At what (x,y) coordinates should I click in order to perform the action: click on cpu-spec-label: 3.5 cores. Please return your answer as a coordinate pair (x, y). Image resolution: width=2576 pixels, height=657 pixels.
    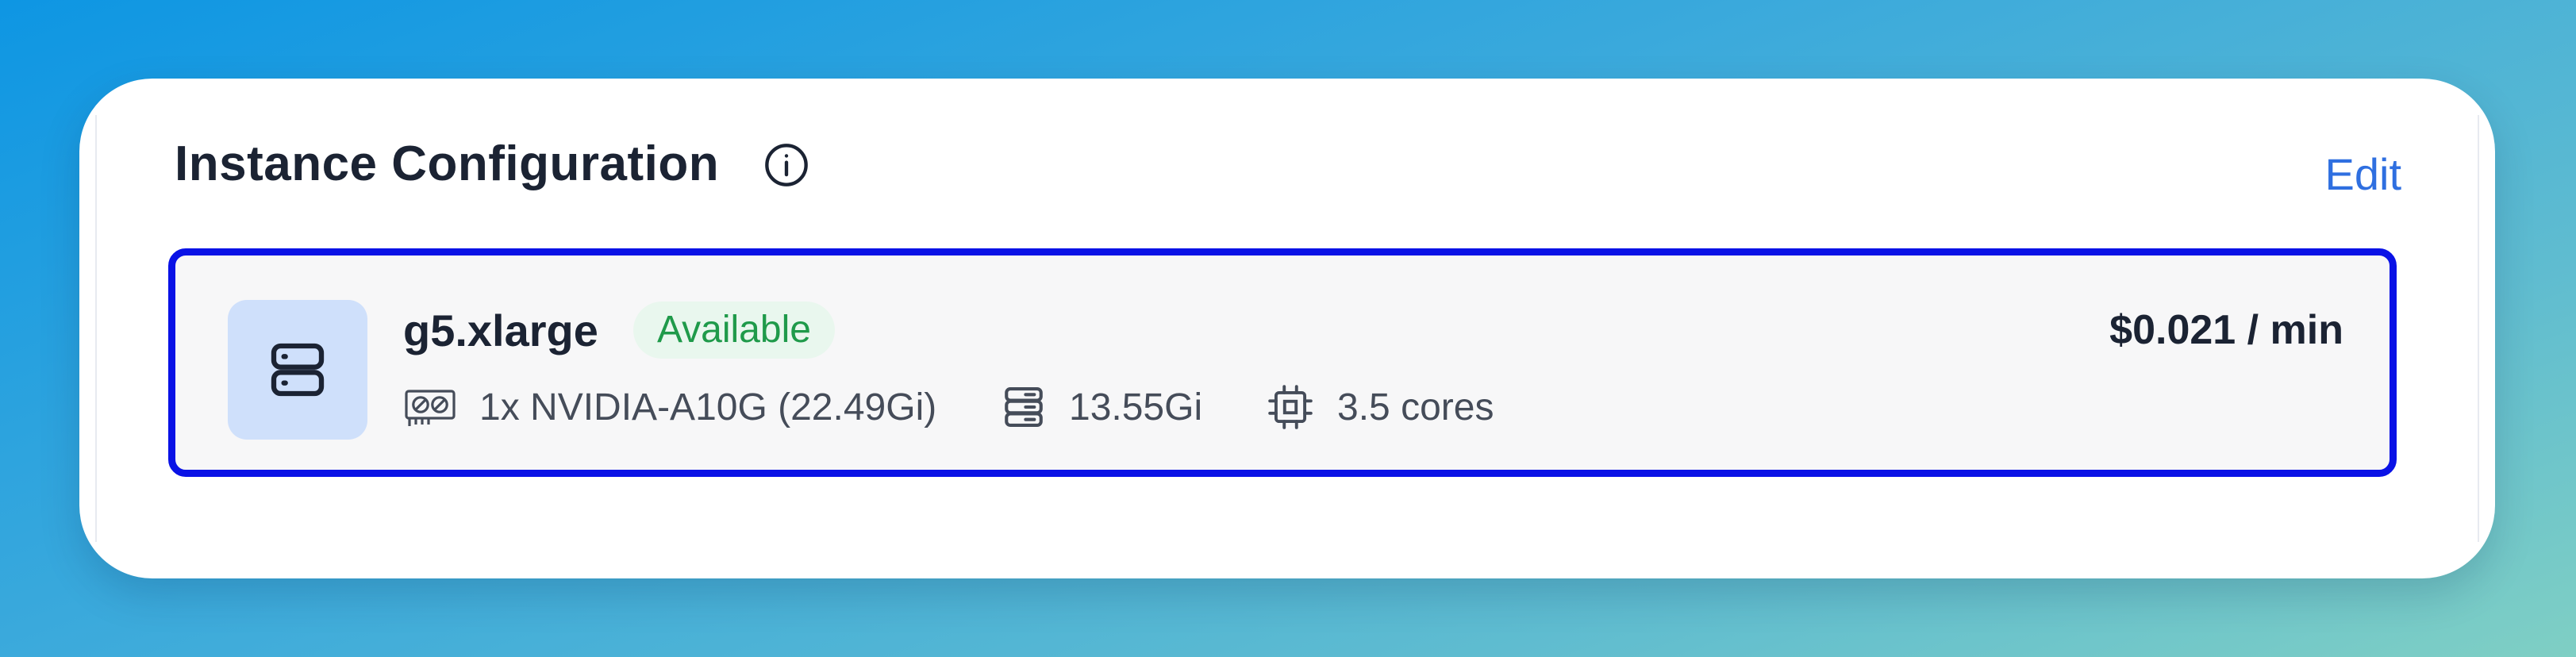
    Looking at the image, I should click on (1415, 407).